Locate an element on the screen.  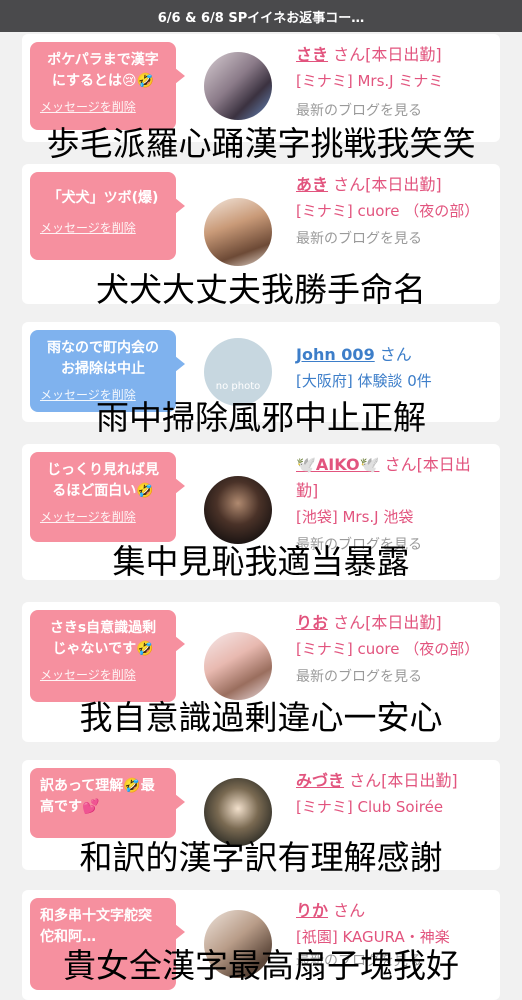
message-text: 「犬犬」ツボ(爆) is located at coordinates (103, 198).